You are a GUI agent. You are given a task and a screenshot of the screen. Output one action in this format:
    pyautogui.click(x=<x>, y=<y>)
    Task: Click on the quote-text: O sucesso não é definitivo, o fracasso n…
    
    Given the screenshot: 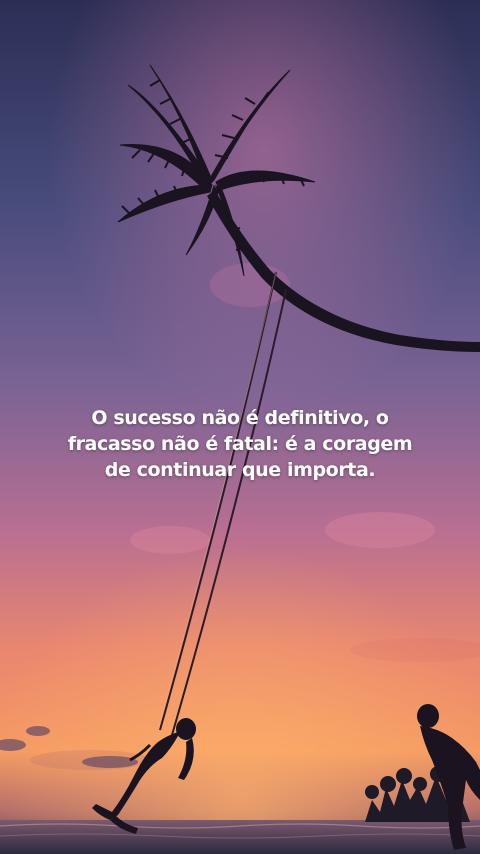 What is the action you would take?
    pyautogui.click(x=240, y=444)
    